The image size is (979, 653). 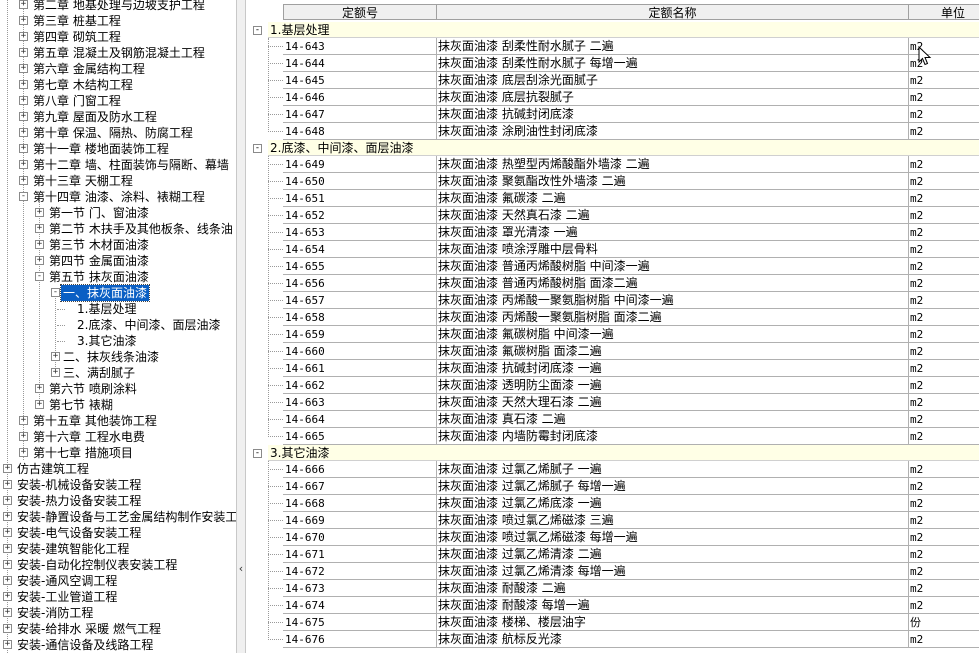 I want to click on tree-node-label: 第十六章 工程水电费, so click(x=89, y=437).